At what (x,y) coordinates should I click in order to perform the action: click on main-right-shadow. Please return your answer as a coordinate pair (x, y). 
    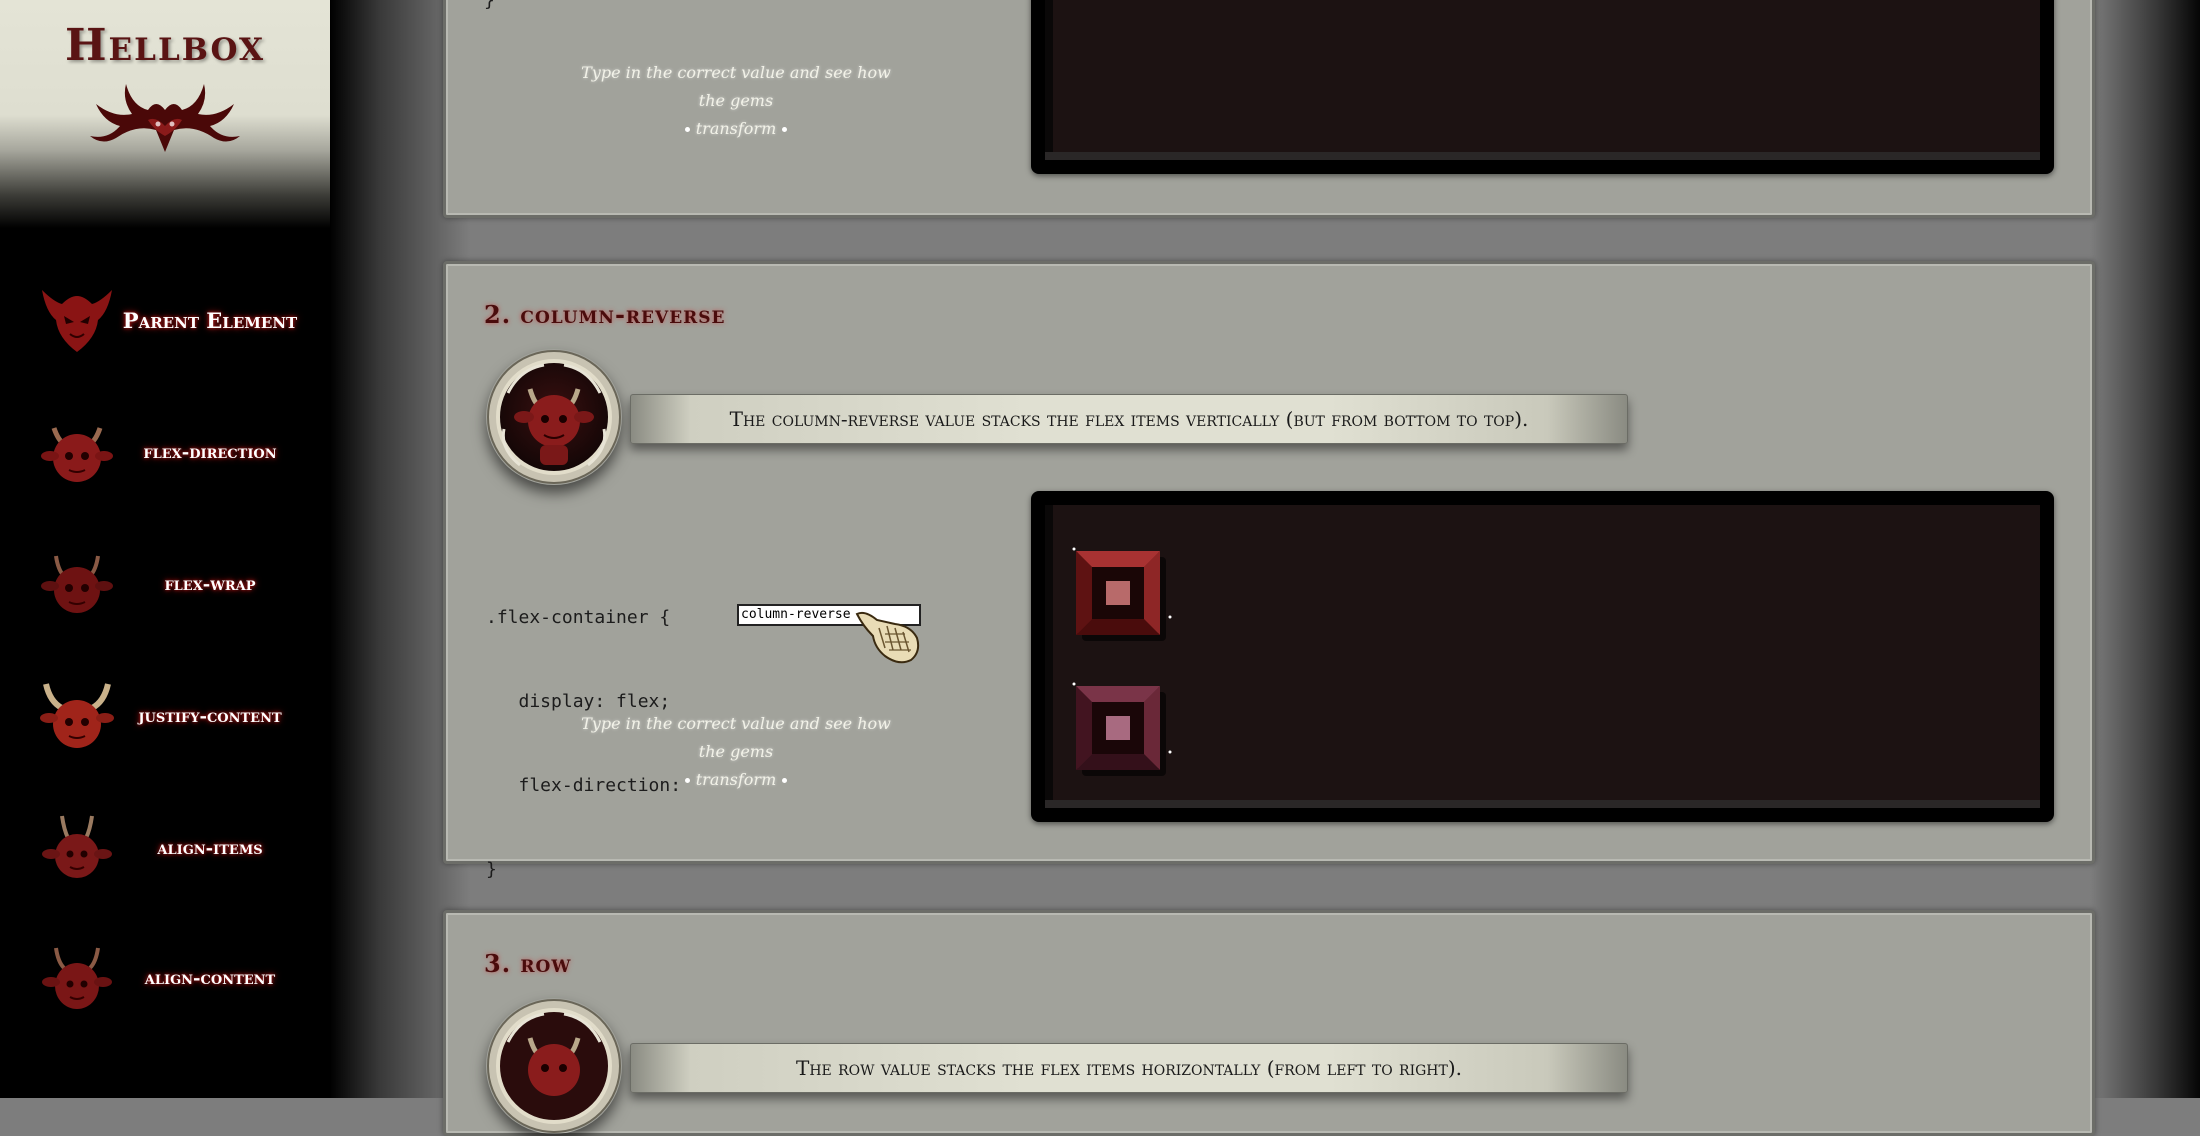
    Looking at the image, I should click on (2145, 549).